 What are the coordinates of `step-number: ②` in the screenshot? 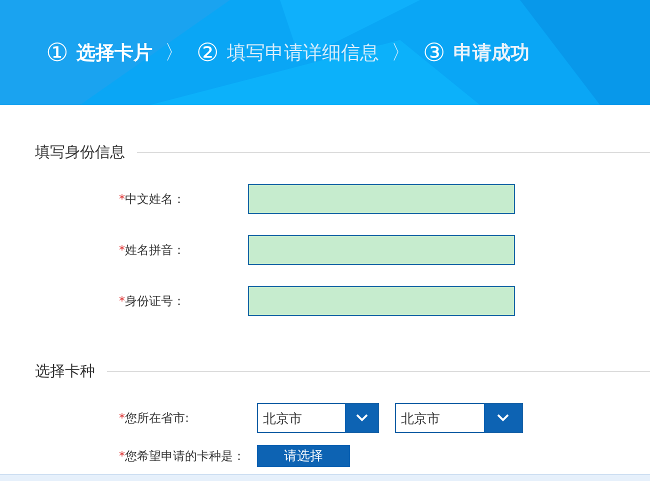 It's located at (207, 52).